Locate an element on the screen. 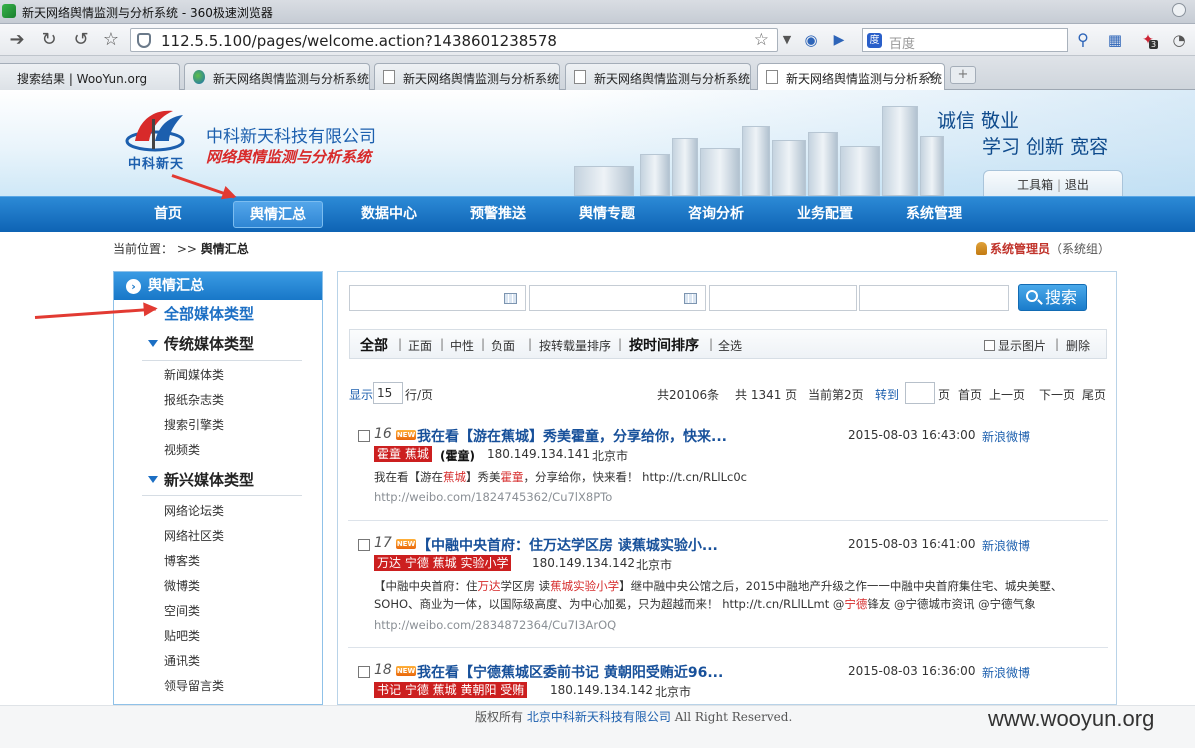  nav-alert-push: 预警推送 is located at coordinates (498, 214).